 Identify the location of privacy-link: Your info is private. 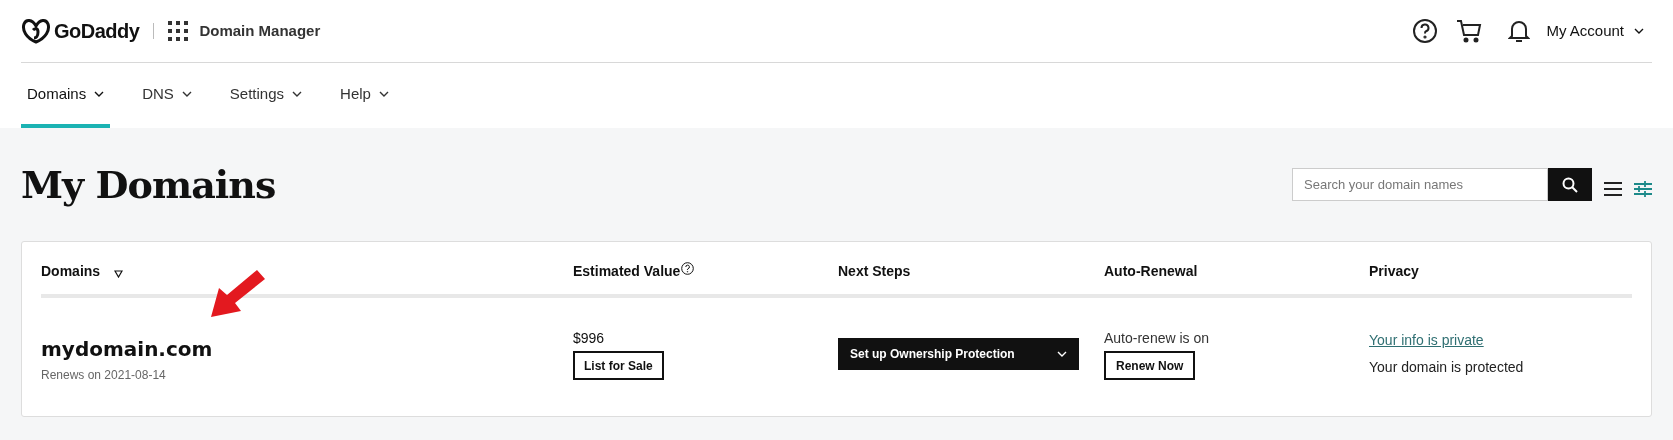
(1426, 340).